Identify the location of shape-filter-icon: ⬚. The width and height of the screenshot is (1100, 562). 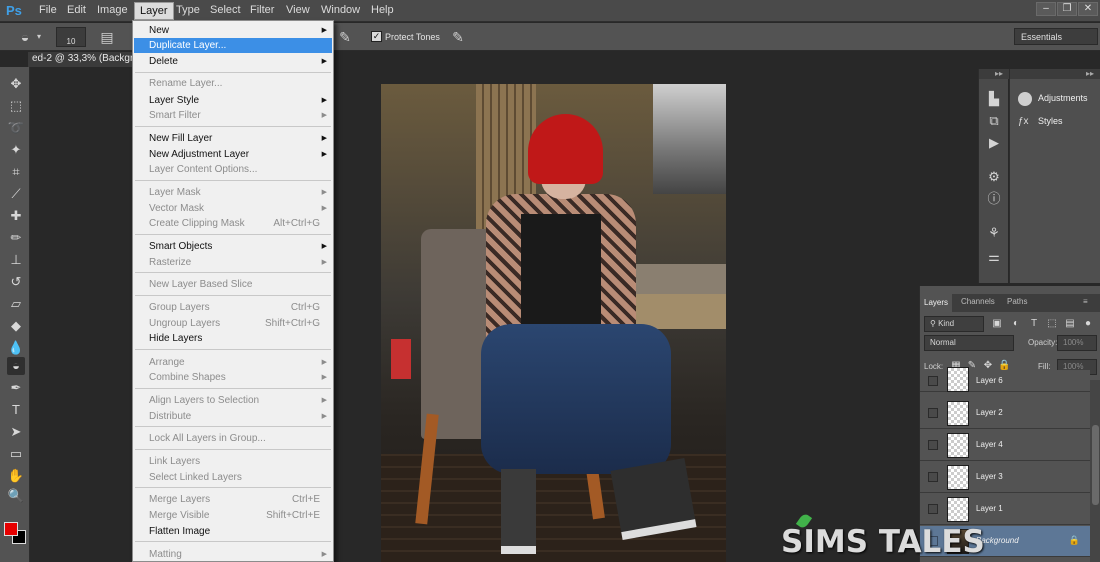
(1052, 324).